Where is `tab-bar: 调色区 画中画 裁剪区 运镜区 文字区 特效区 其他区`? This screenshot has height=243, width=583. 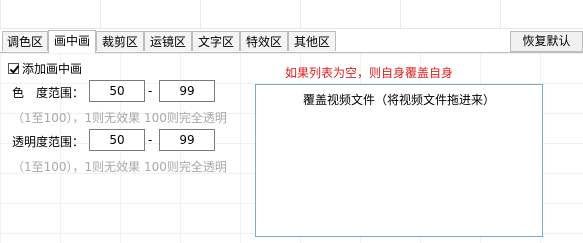 tab-bar: 调色区 画中画 裁剪区 运镜区 文字区 特效区 其他区 is located at coordinates (291, 41).